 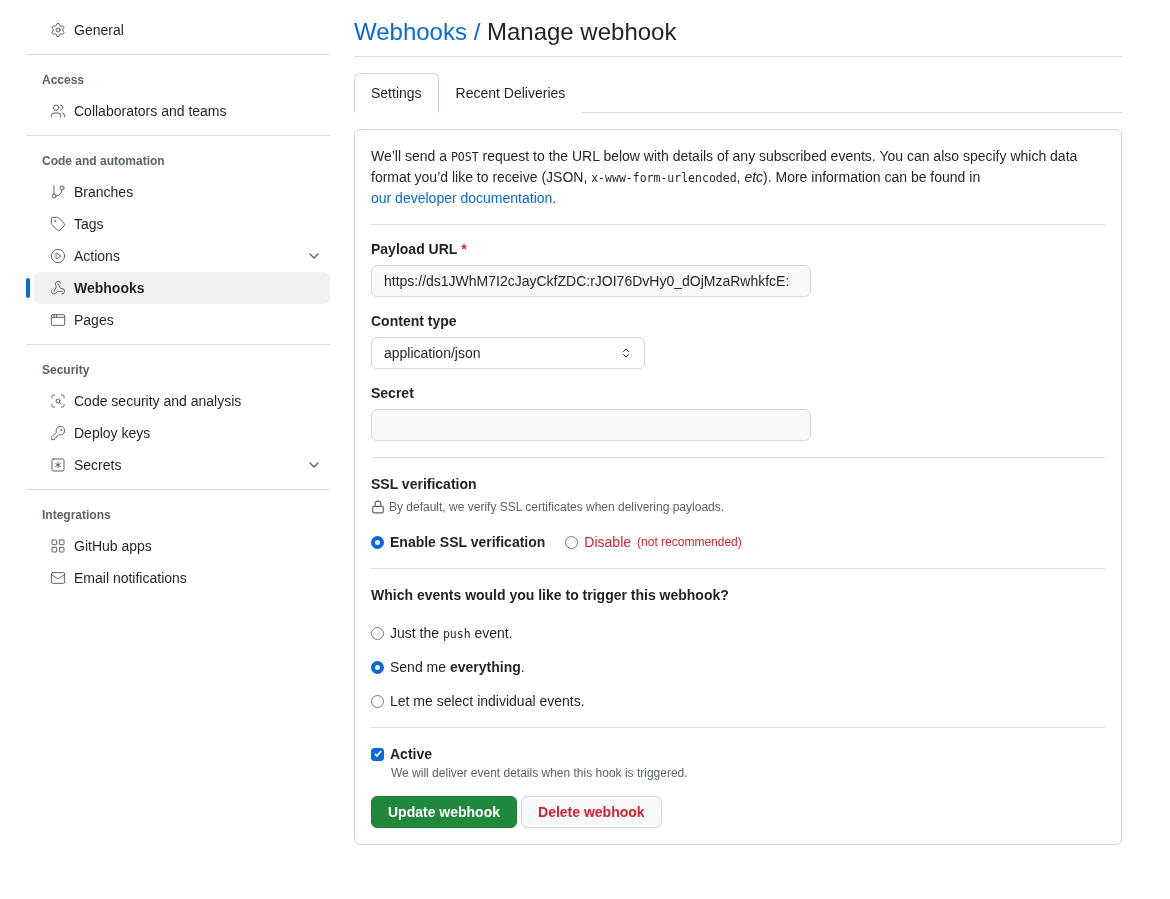 I want to click on people-icon, so click(x=58, y=111).